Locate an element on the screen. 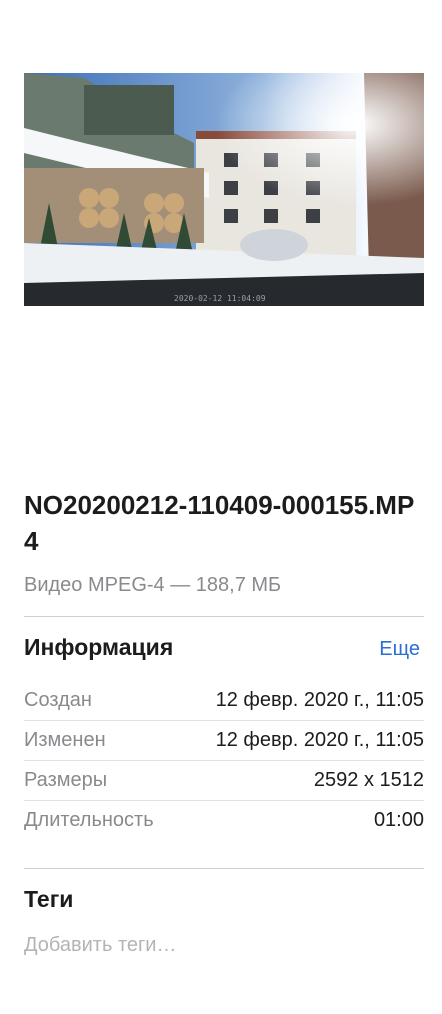 The height and width of the screenshot is (1014, 442). info-row-modified: Изменен 12 февр. 2020 г., 11:05 is located at coordinates (224, 740).